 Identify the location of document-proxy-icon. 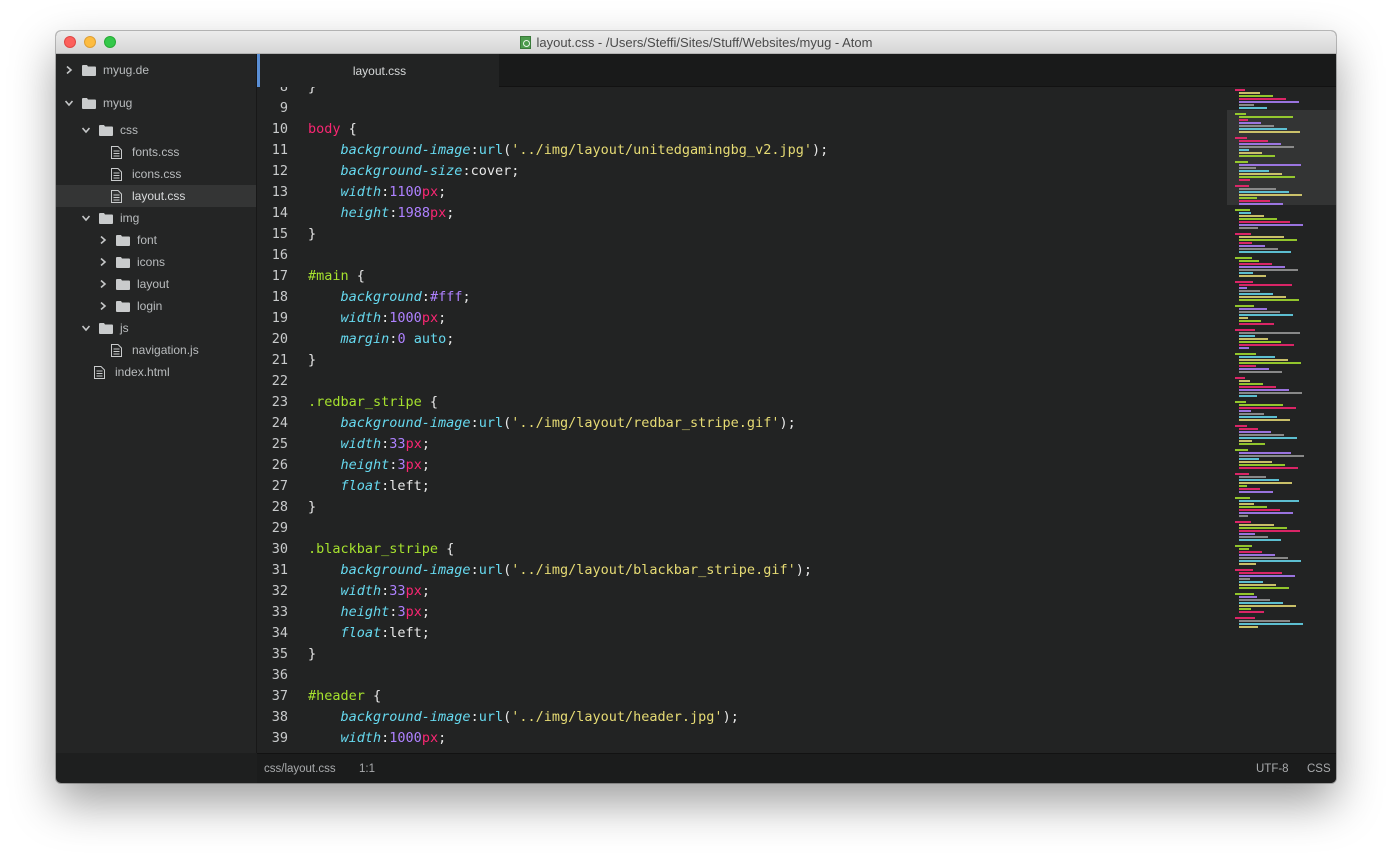
(525, 42).